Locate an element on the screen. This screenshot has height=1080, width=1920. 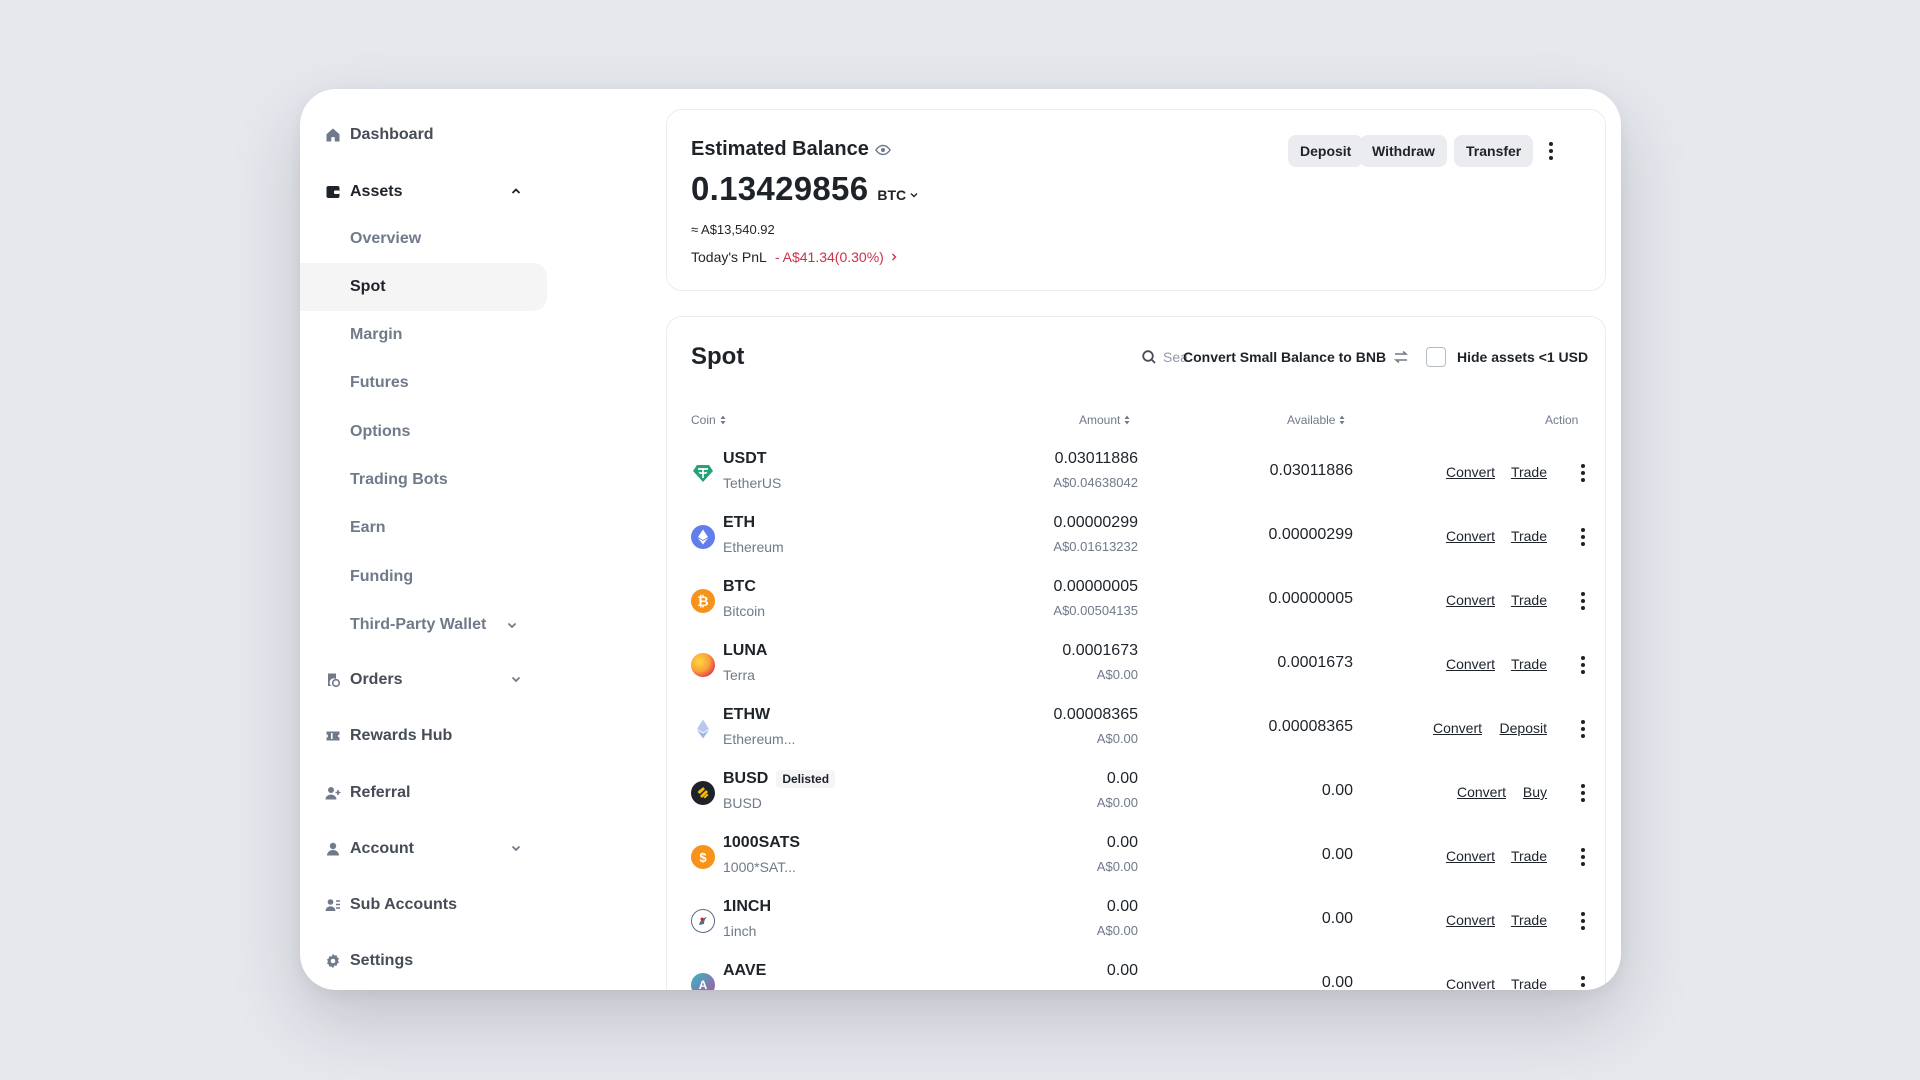
coin-amount-fiat: A$0.04638042 is located at coordinates (1095, 482).